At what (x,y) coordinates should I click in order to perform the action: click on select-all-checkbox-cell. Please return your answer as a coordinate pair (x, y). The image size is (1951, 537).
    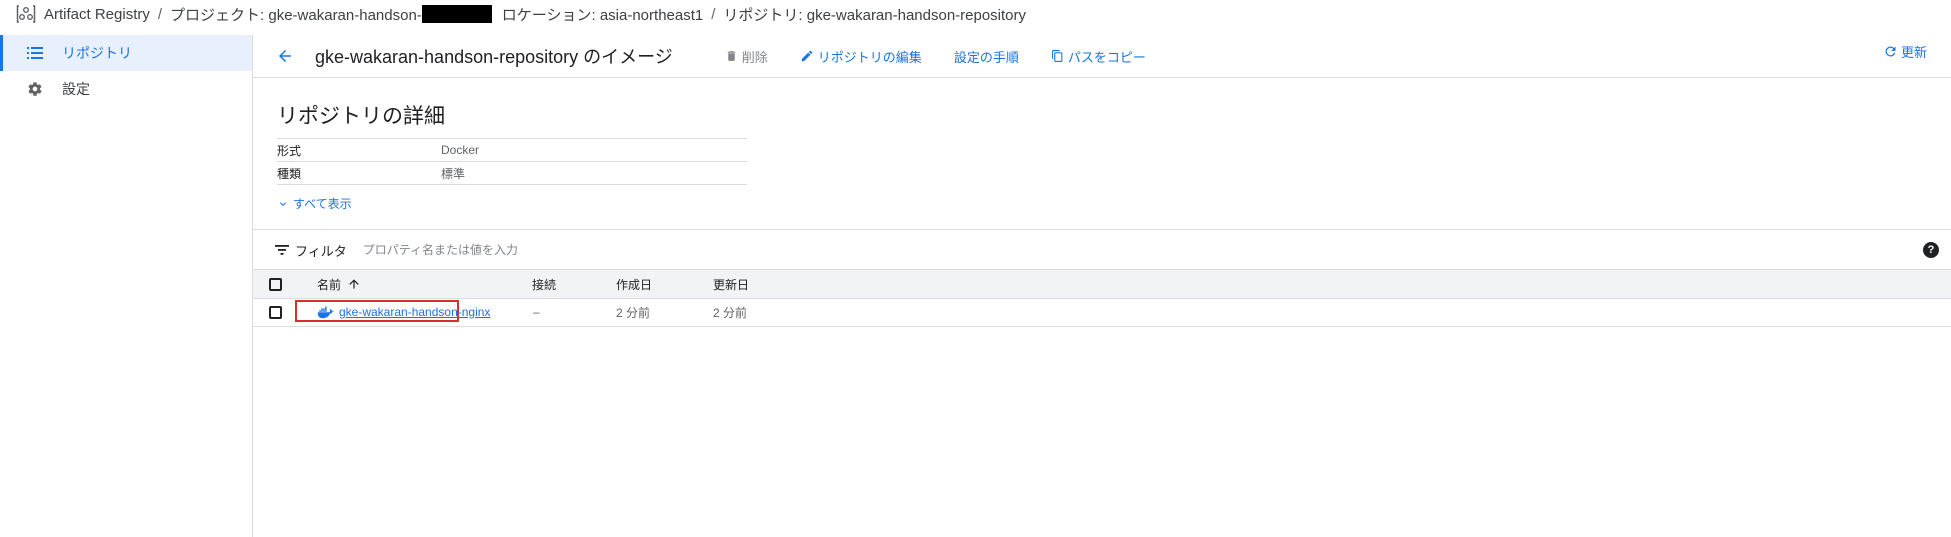
    Looking at the image, I should click on (275, 284).